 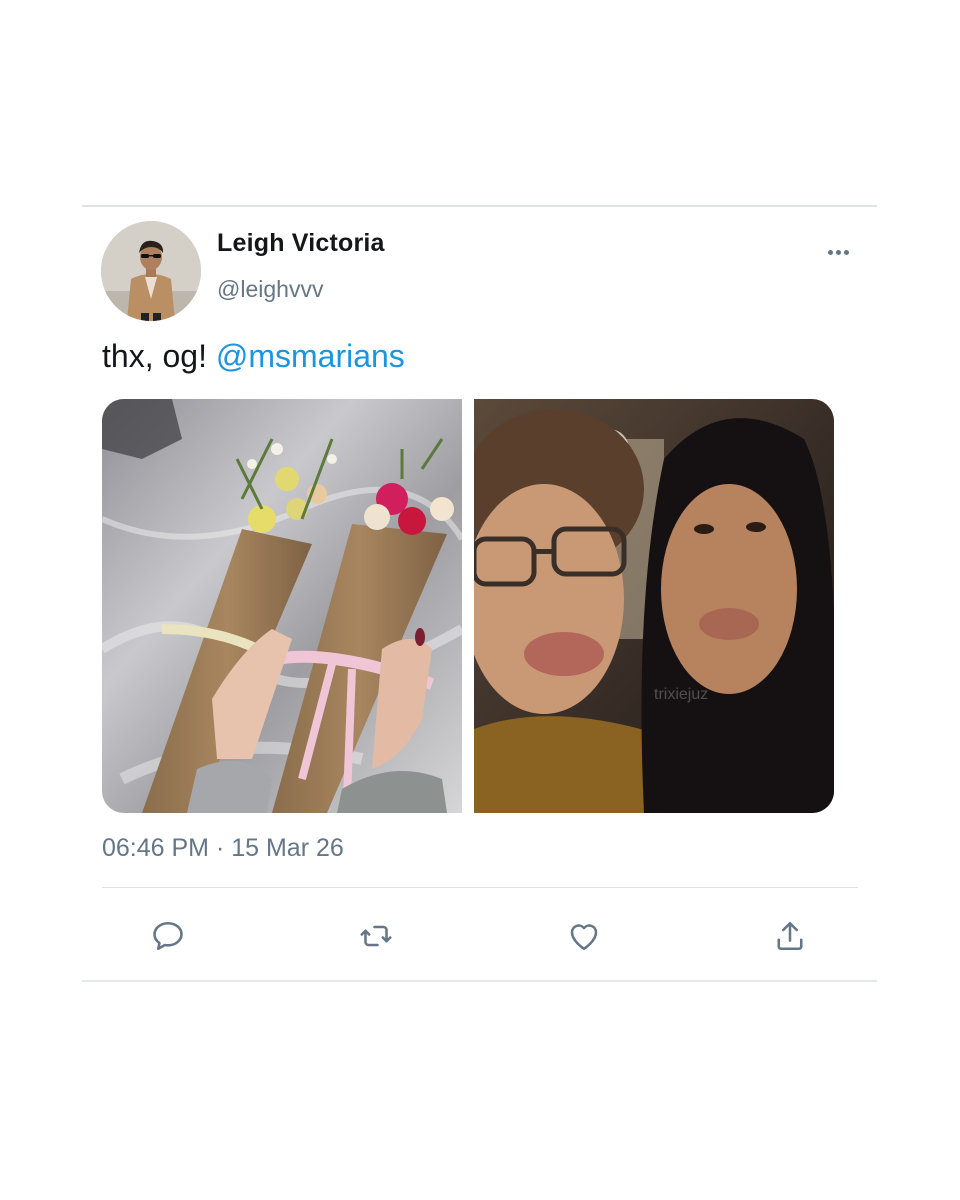 I want to click on heart-icon, so click(x=584, y=937).